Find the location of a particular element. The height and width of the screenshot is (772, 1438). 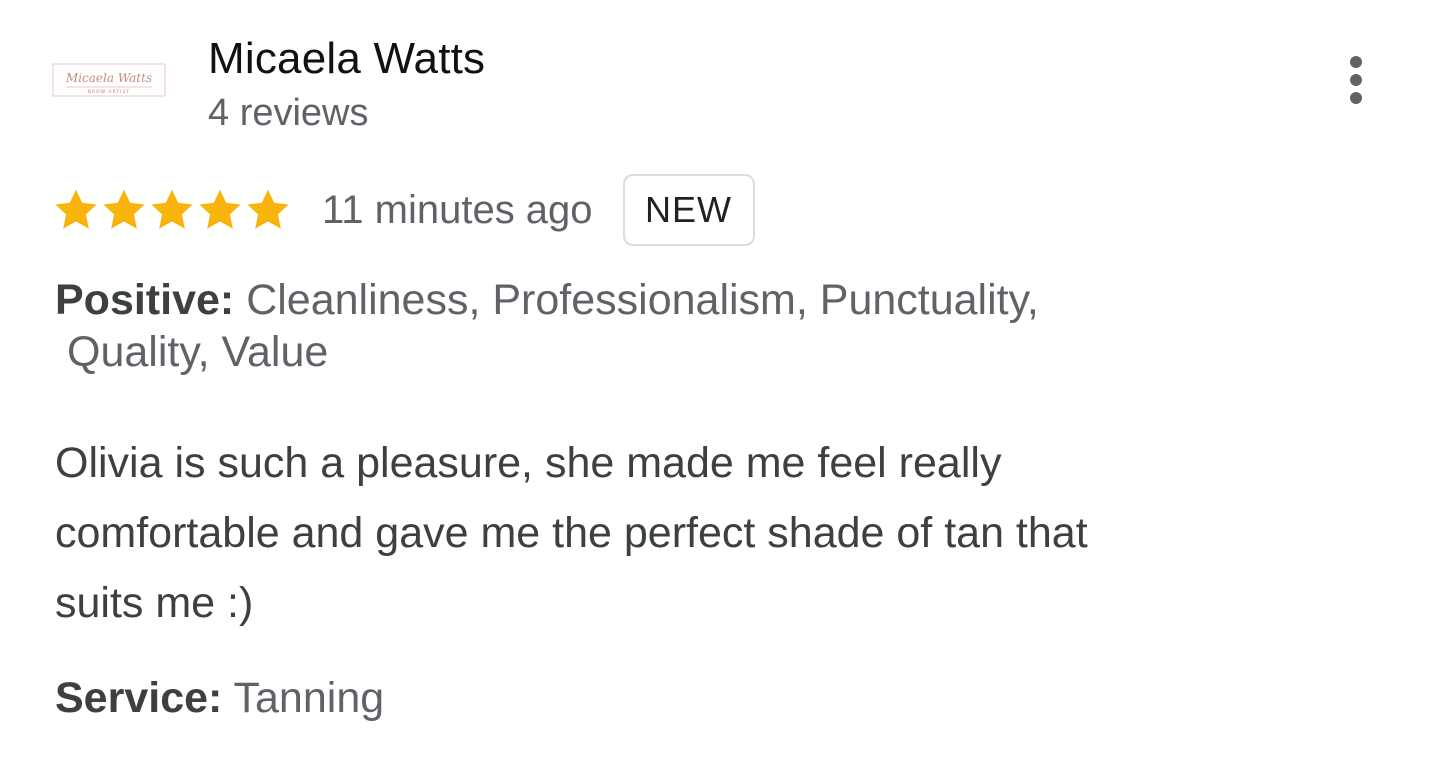

service-value: Tanning is located at coordinates (309, 698).